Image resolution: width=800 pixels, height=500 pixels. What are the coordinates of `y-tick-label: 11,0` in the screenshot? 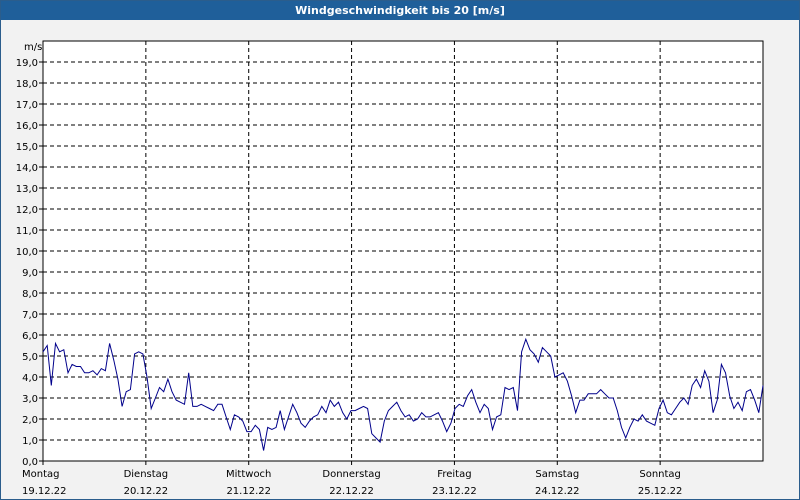 It's located at (27, 231).